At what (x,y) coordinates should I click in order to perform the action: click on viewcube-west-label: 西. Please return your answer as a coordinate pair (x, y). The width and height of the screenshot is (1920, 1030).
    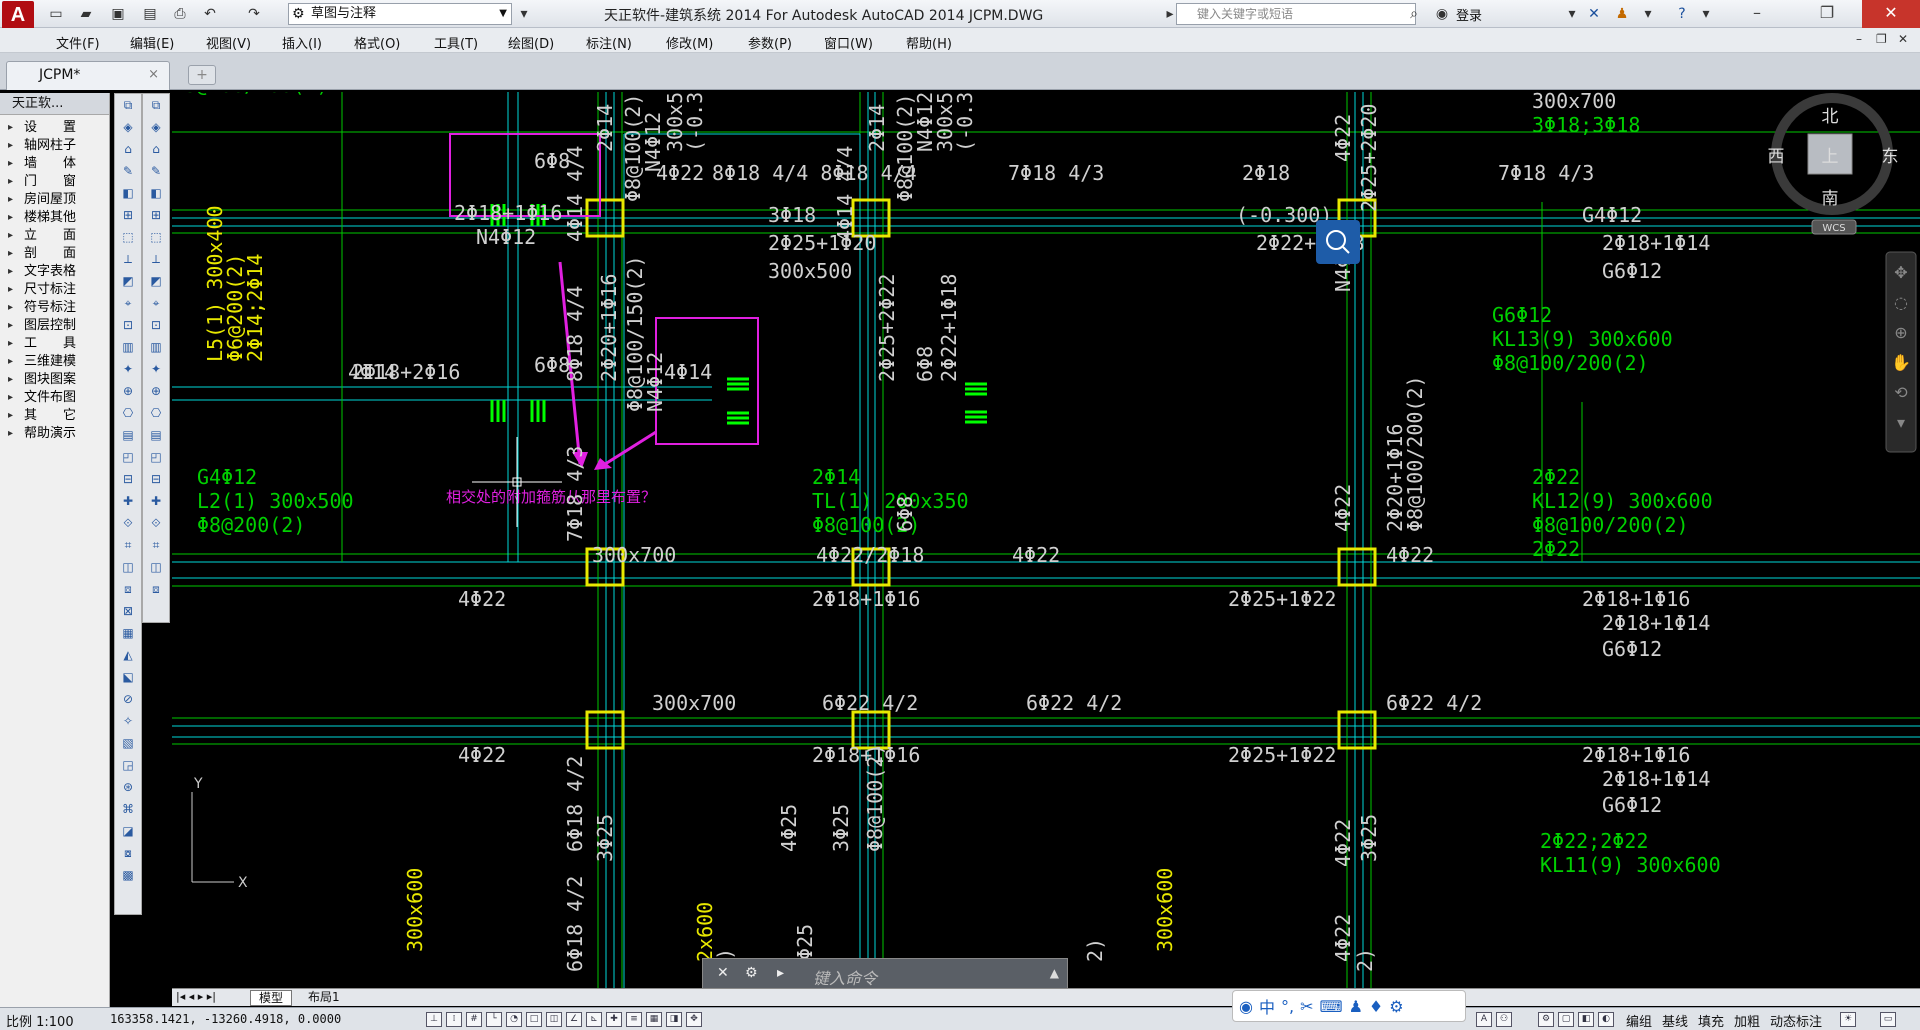
    Looking at the image, I should click on (1776, 157).